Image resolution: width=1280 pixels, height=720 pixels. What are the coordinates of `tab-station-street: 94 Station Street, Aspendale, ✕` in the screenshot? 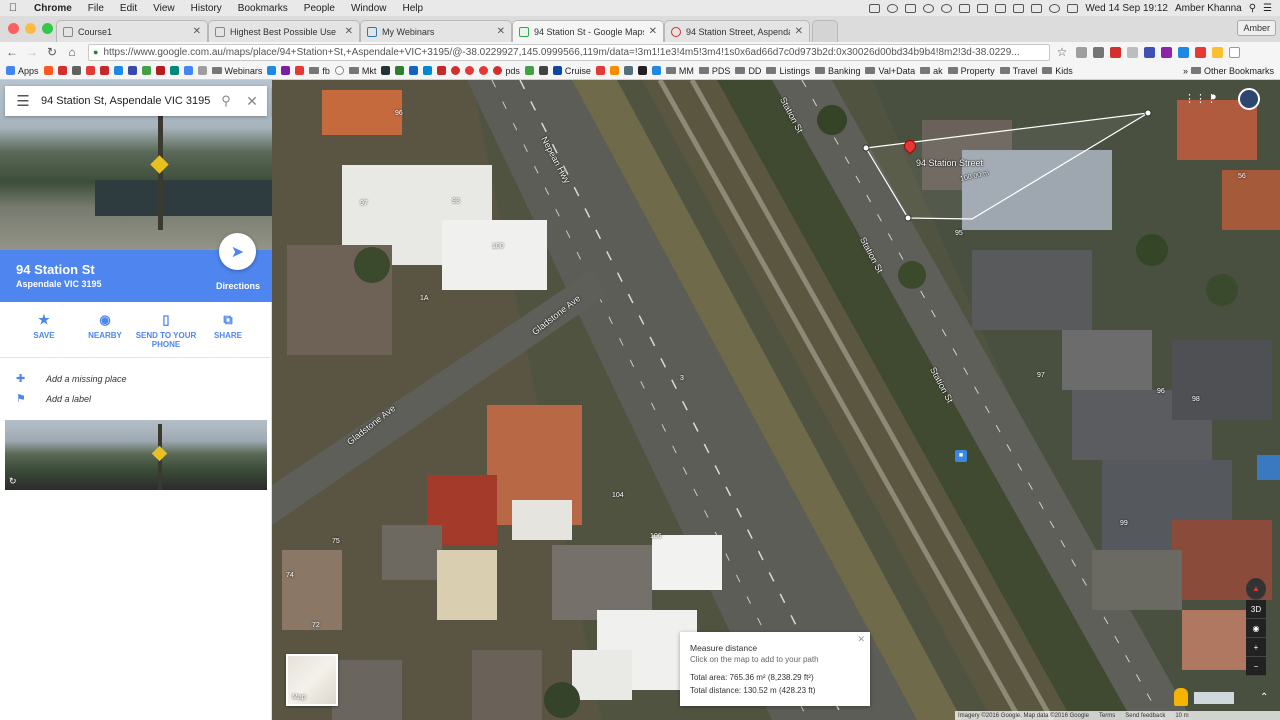 It's located at (737, 31).